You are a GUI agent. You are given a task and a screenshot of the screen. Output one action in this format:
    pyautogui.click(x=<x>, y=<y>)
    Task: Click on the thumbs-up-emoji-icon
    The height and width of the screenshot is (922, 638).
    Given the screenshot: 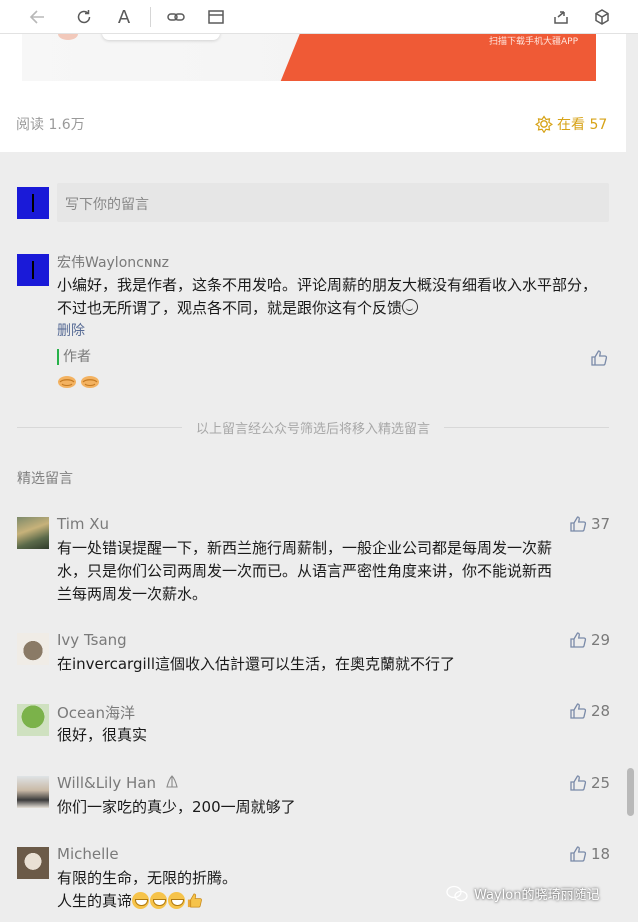 What is the action you would take?
    pyautogui.click(x=194, y=900)
    